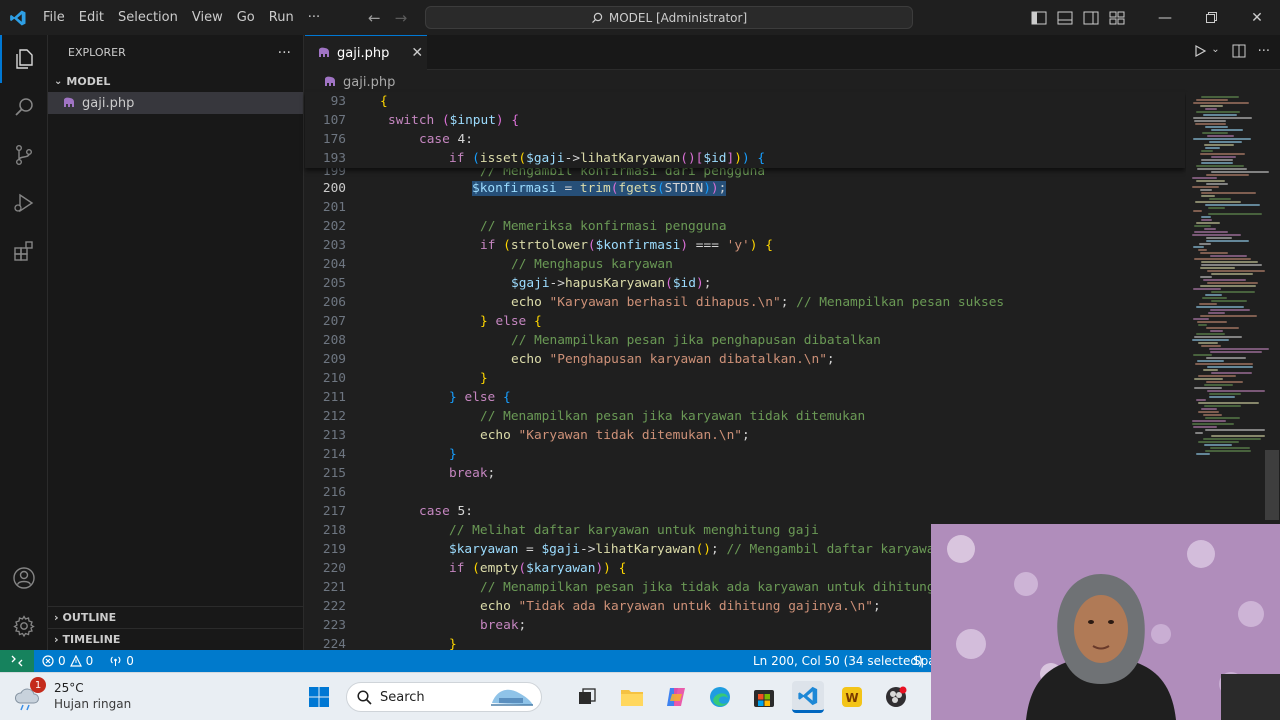 Image resolution: width=1280 pixels, height=720 pixels. Describe the element at coordinates (176, 639) in the screenshot. I see `timeline-section: › TIMELINE` at that location.